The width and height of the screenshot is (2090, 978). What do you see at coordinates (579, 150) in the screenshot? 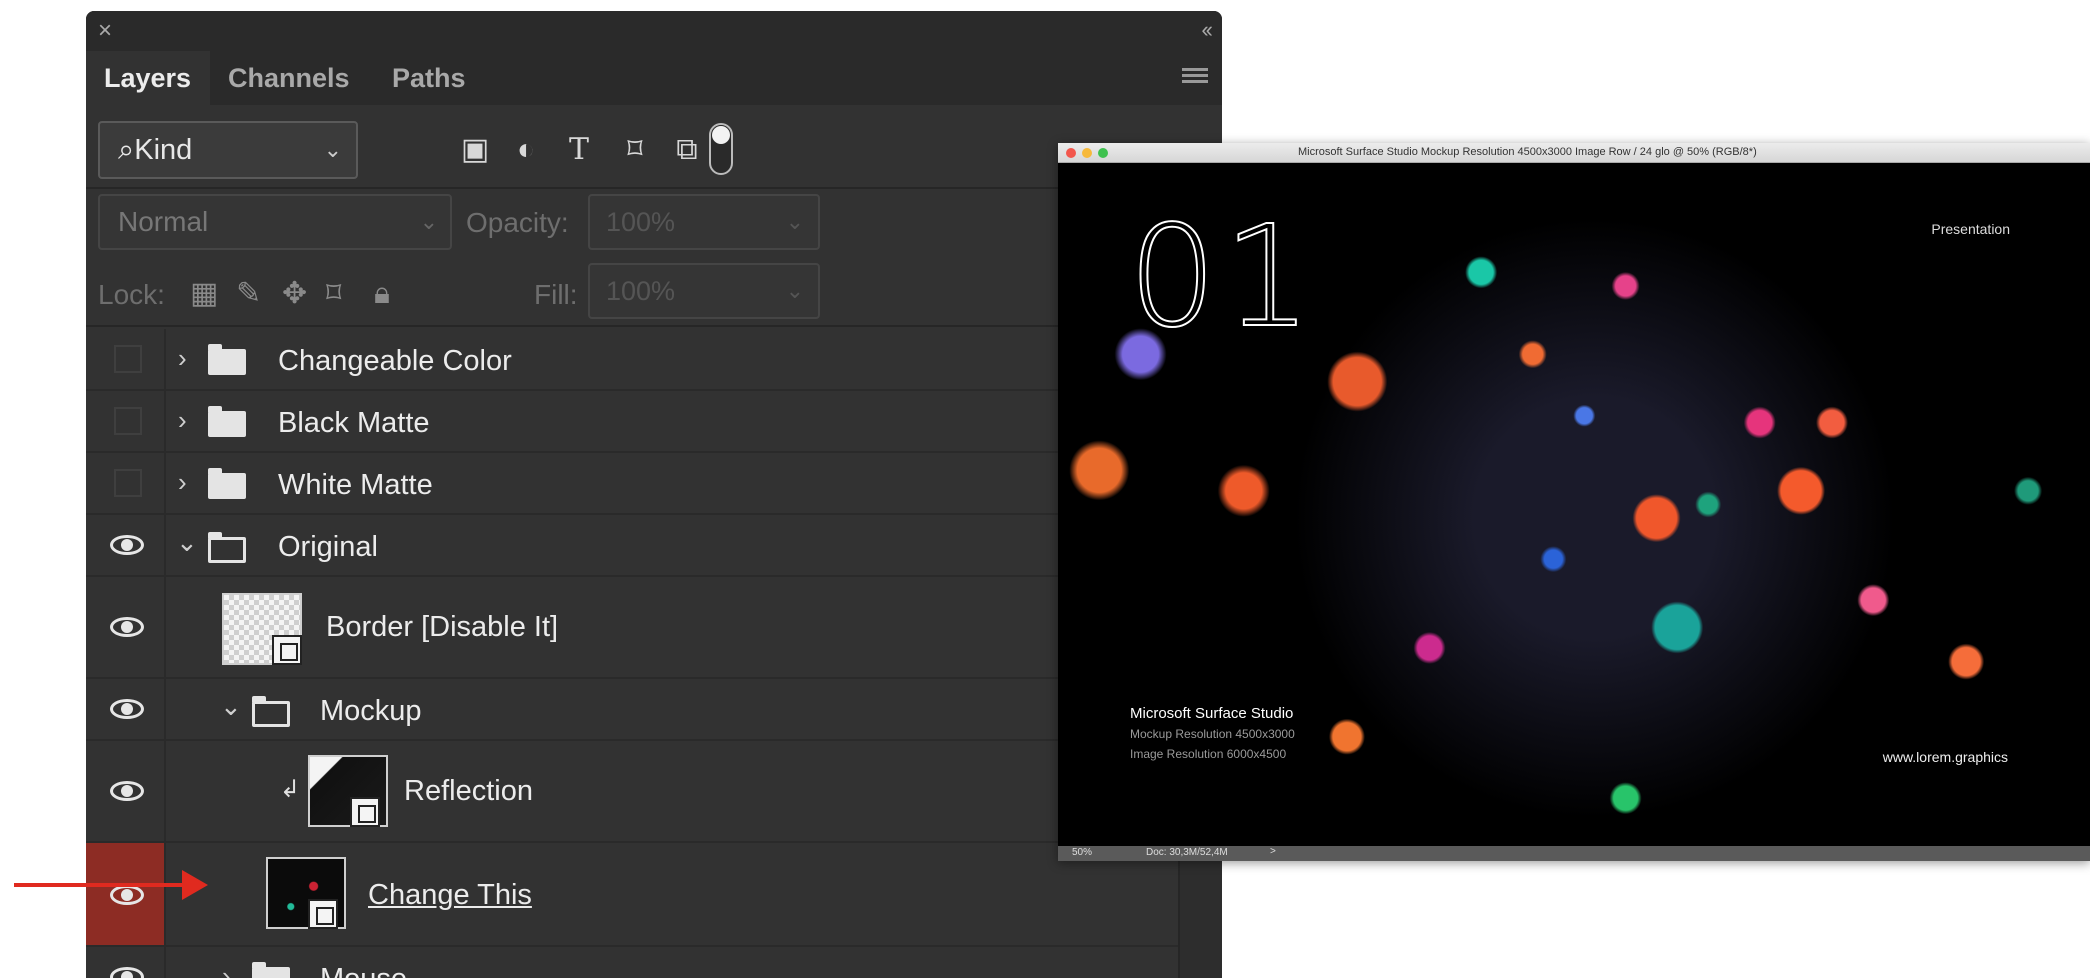
I see `type-filter-icon: T` at bounding box center [579, 150].